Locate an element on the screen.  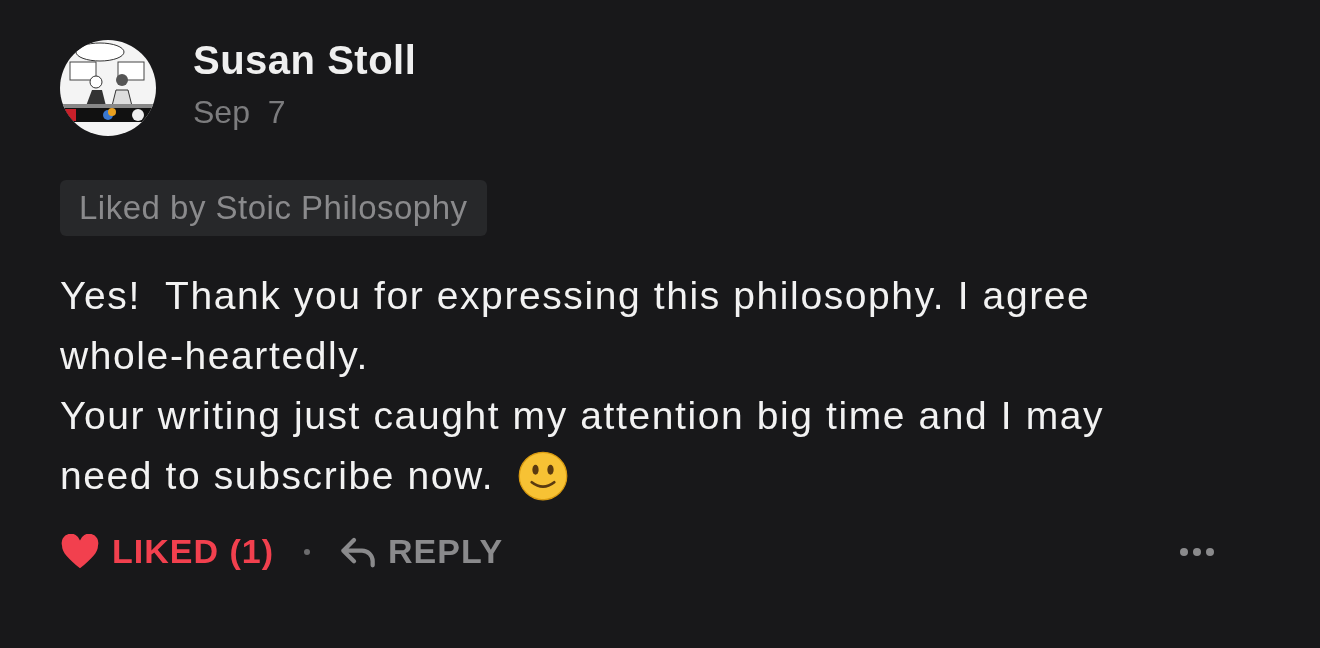
reply-arrow-icon is located at coordinates (358, 551).